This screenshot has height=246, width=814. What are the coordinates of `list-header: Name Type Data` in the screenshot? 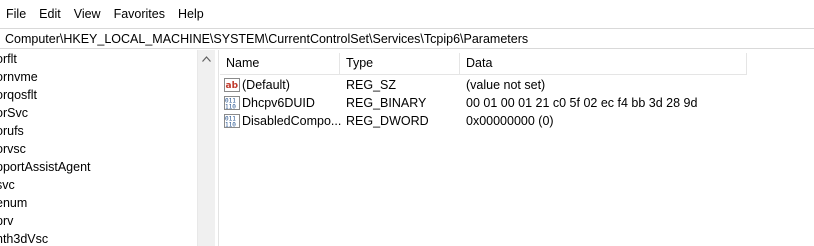 It's located at (483, 64).